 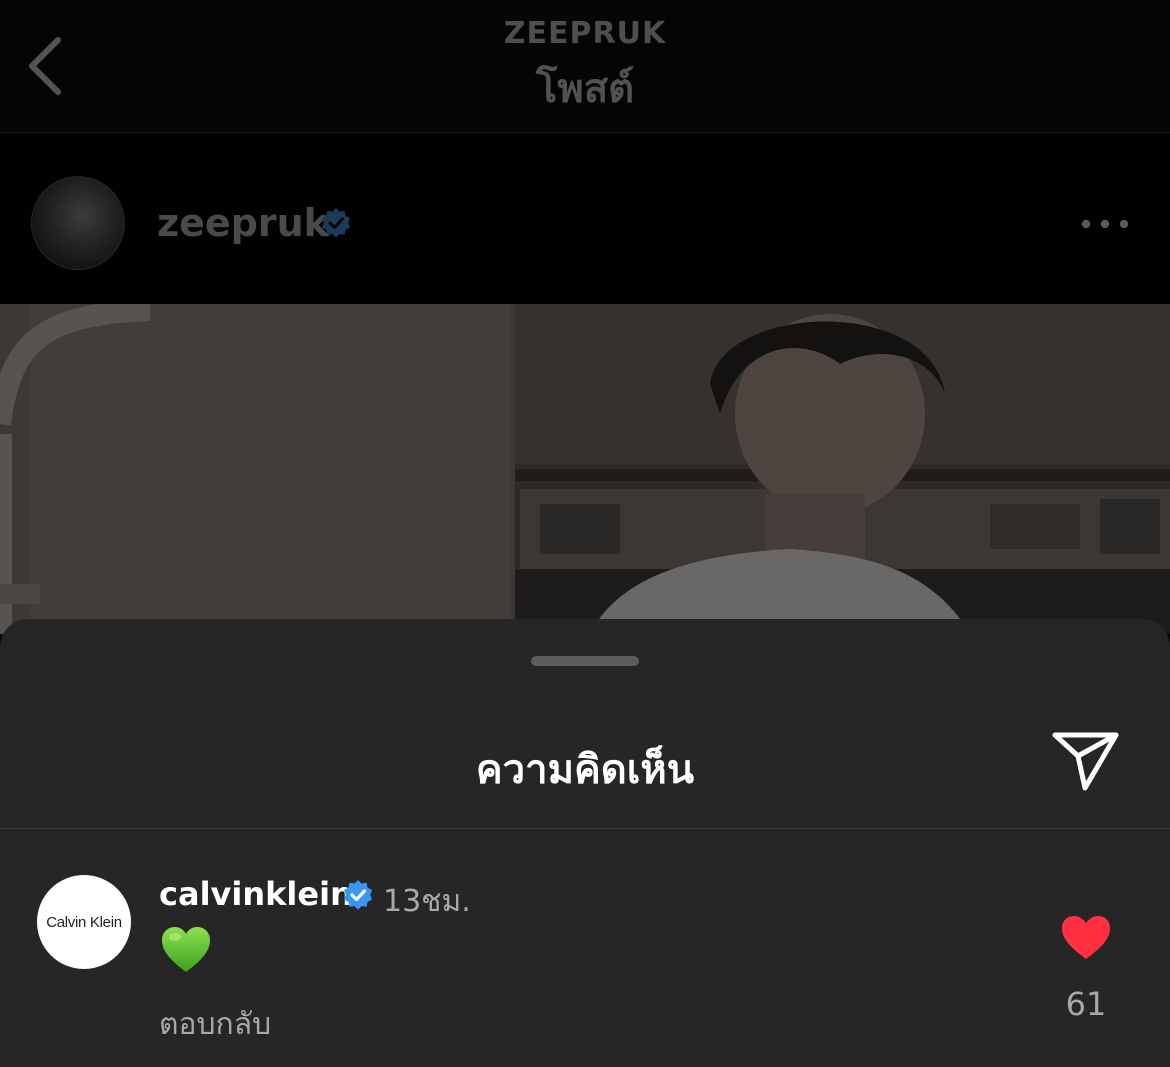 What do you see at coordinates (585, 661) in the screenshot?
I see `sheet-drag-handle` at bounding box center [585, 661].